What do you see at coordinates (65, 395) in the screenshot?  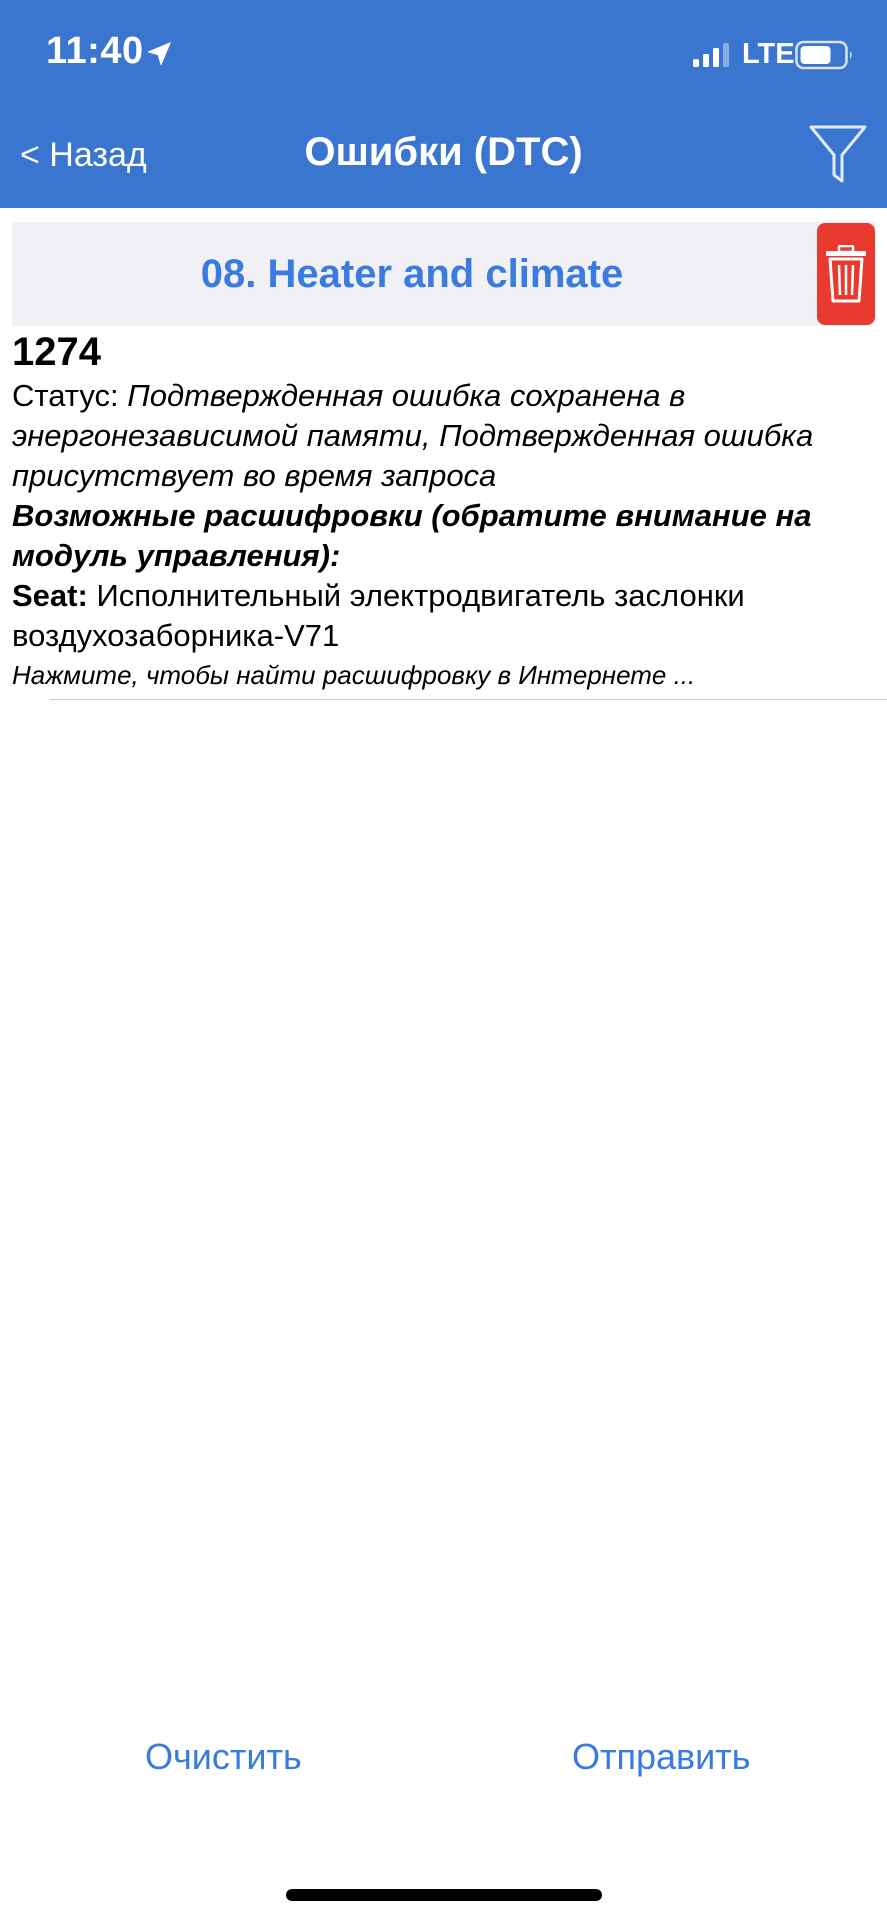 I see `status-label: Статус:` at bounding box center [65, 395].